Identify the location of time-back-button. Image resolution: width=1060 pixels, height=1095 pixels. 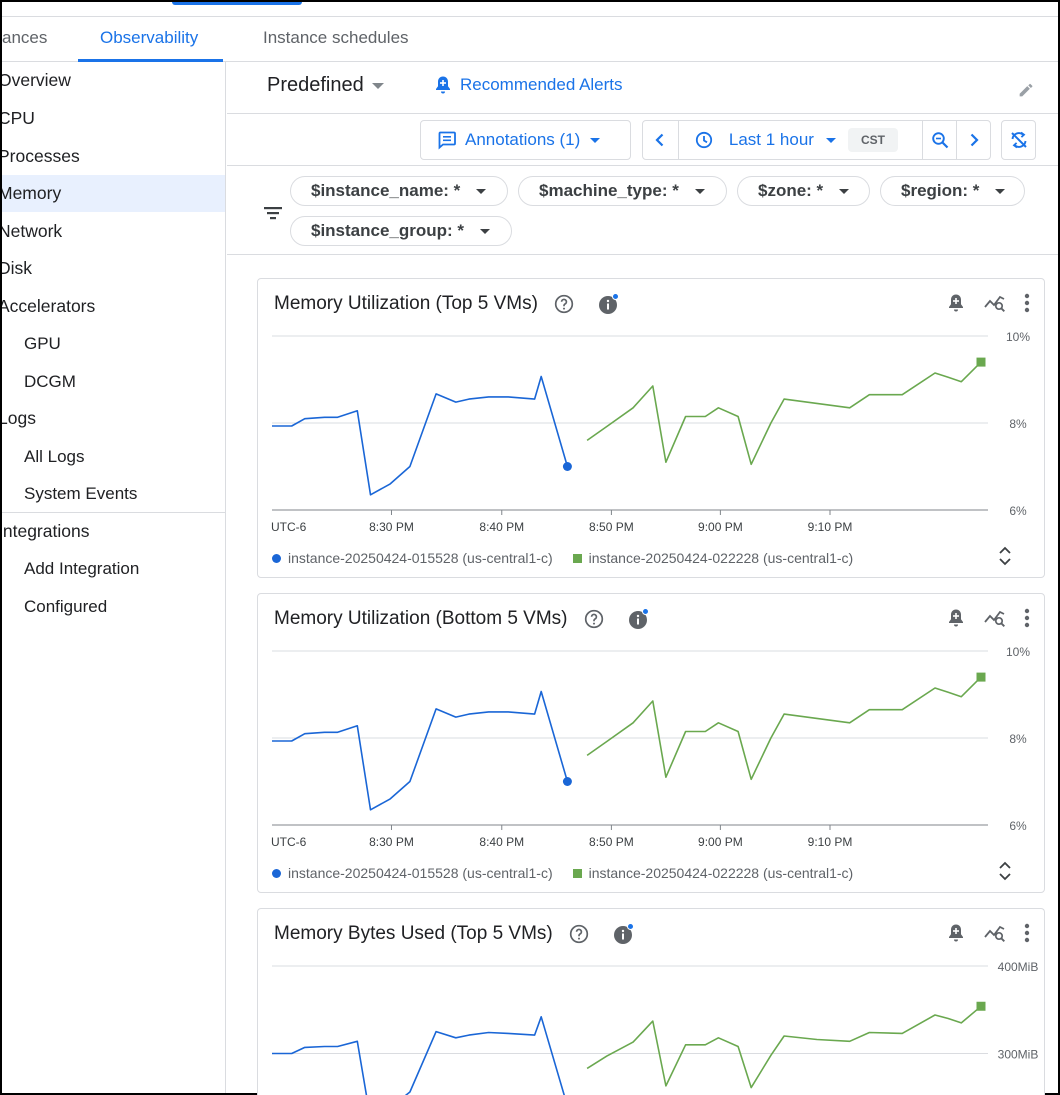
(660, 140).